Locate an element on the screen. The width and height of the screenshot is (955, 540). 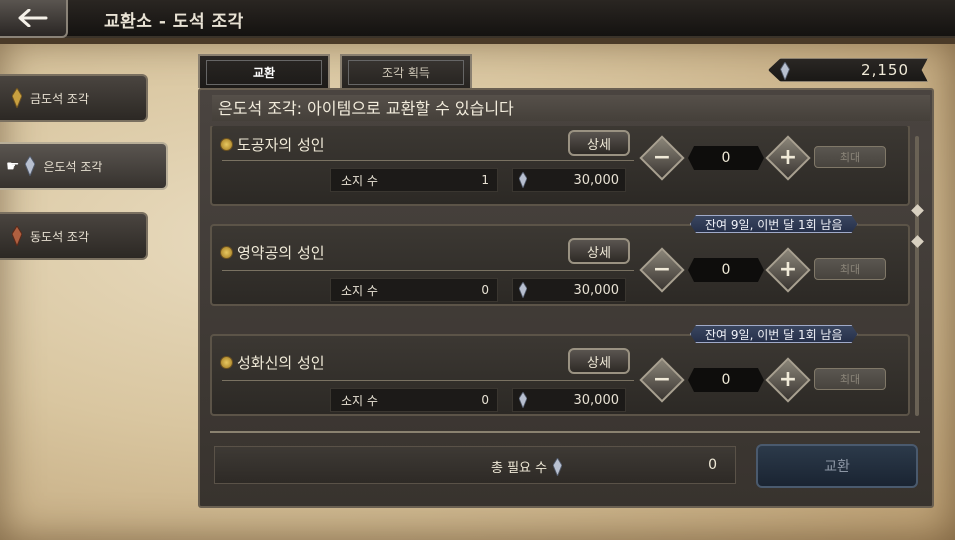
total-label: 총 필요 수 is located at coordinates (519, 468).